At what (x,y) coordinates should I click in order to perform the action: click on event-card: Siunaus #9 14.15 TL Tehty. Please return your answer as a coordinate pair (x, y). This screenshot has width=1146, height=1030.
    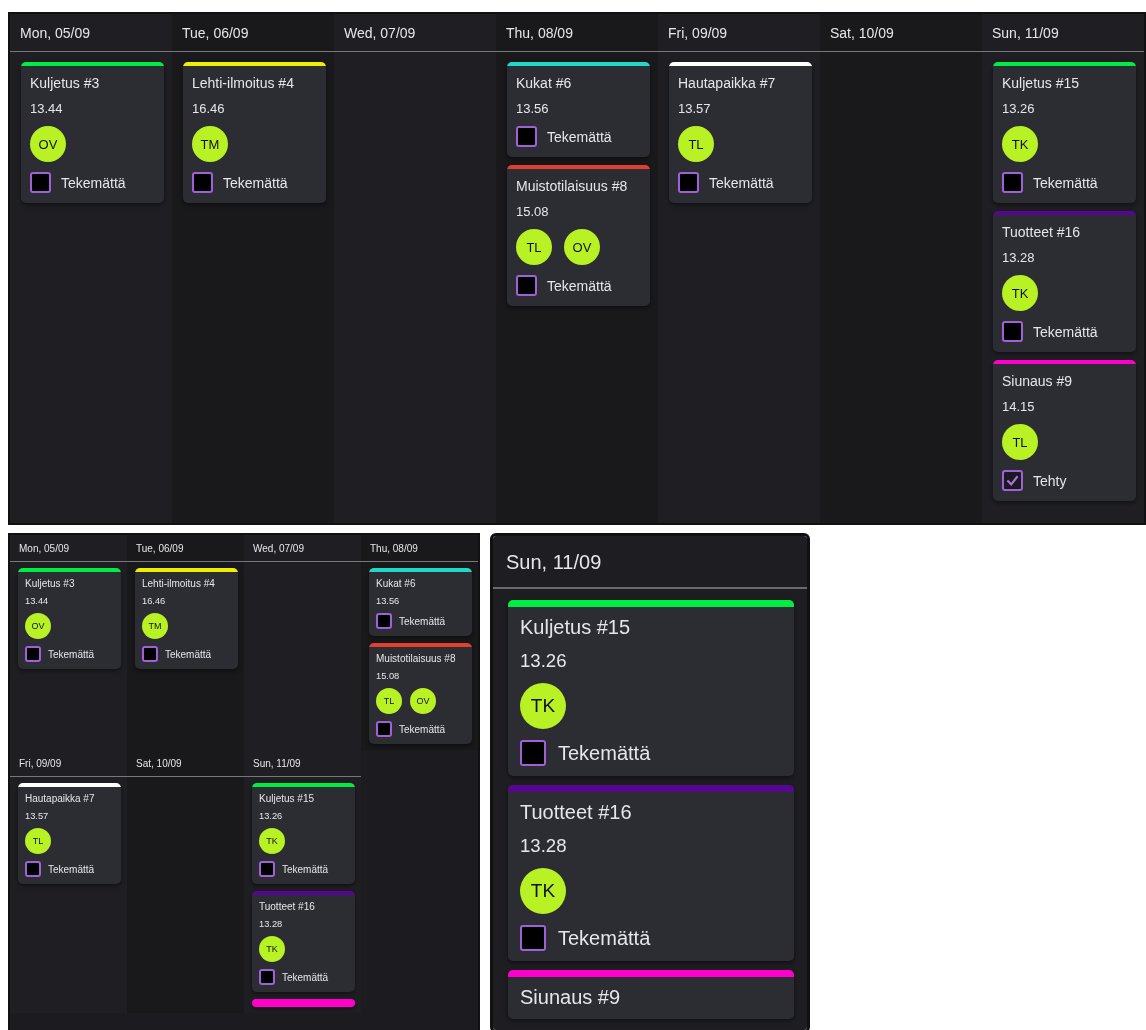
    Looking at the image, I should click on (1064, 430).